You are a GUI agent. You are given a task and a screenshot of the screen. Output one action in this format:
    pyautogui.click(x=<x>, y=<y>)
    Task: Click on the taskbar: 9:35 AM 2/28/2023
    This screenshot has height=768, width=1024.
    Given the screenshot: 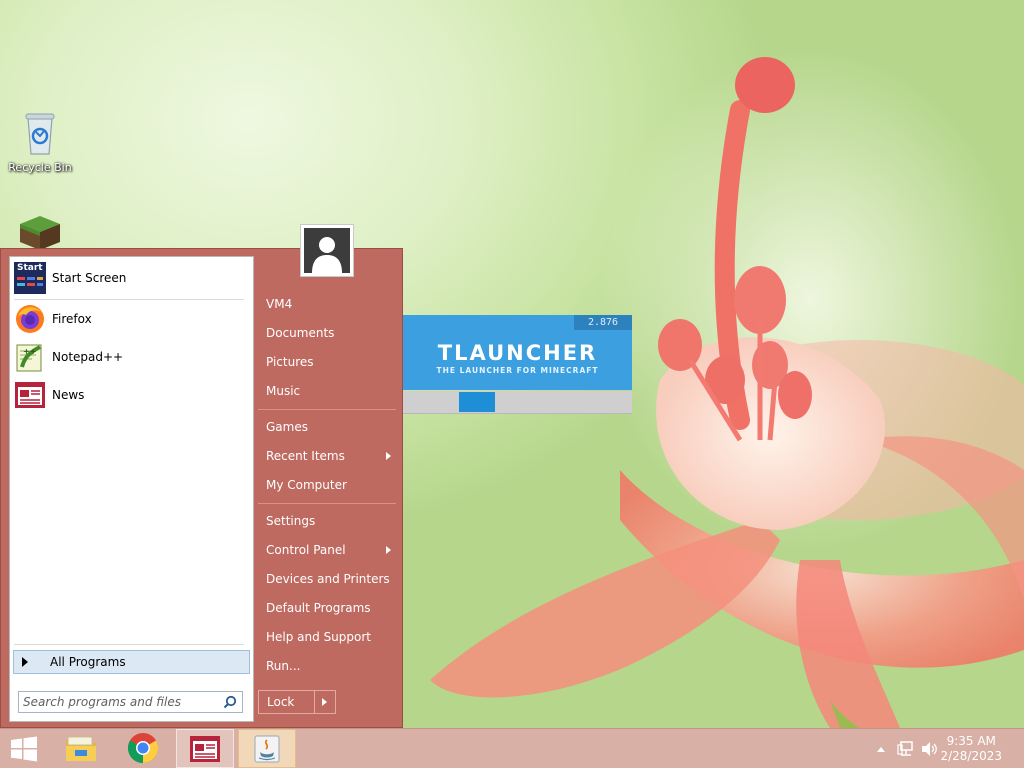 What is the action you would take?
    pyautogui.click(x=512, y=748)
    